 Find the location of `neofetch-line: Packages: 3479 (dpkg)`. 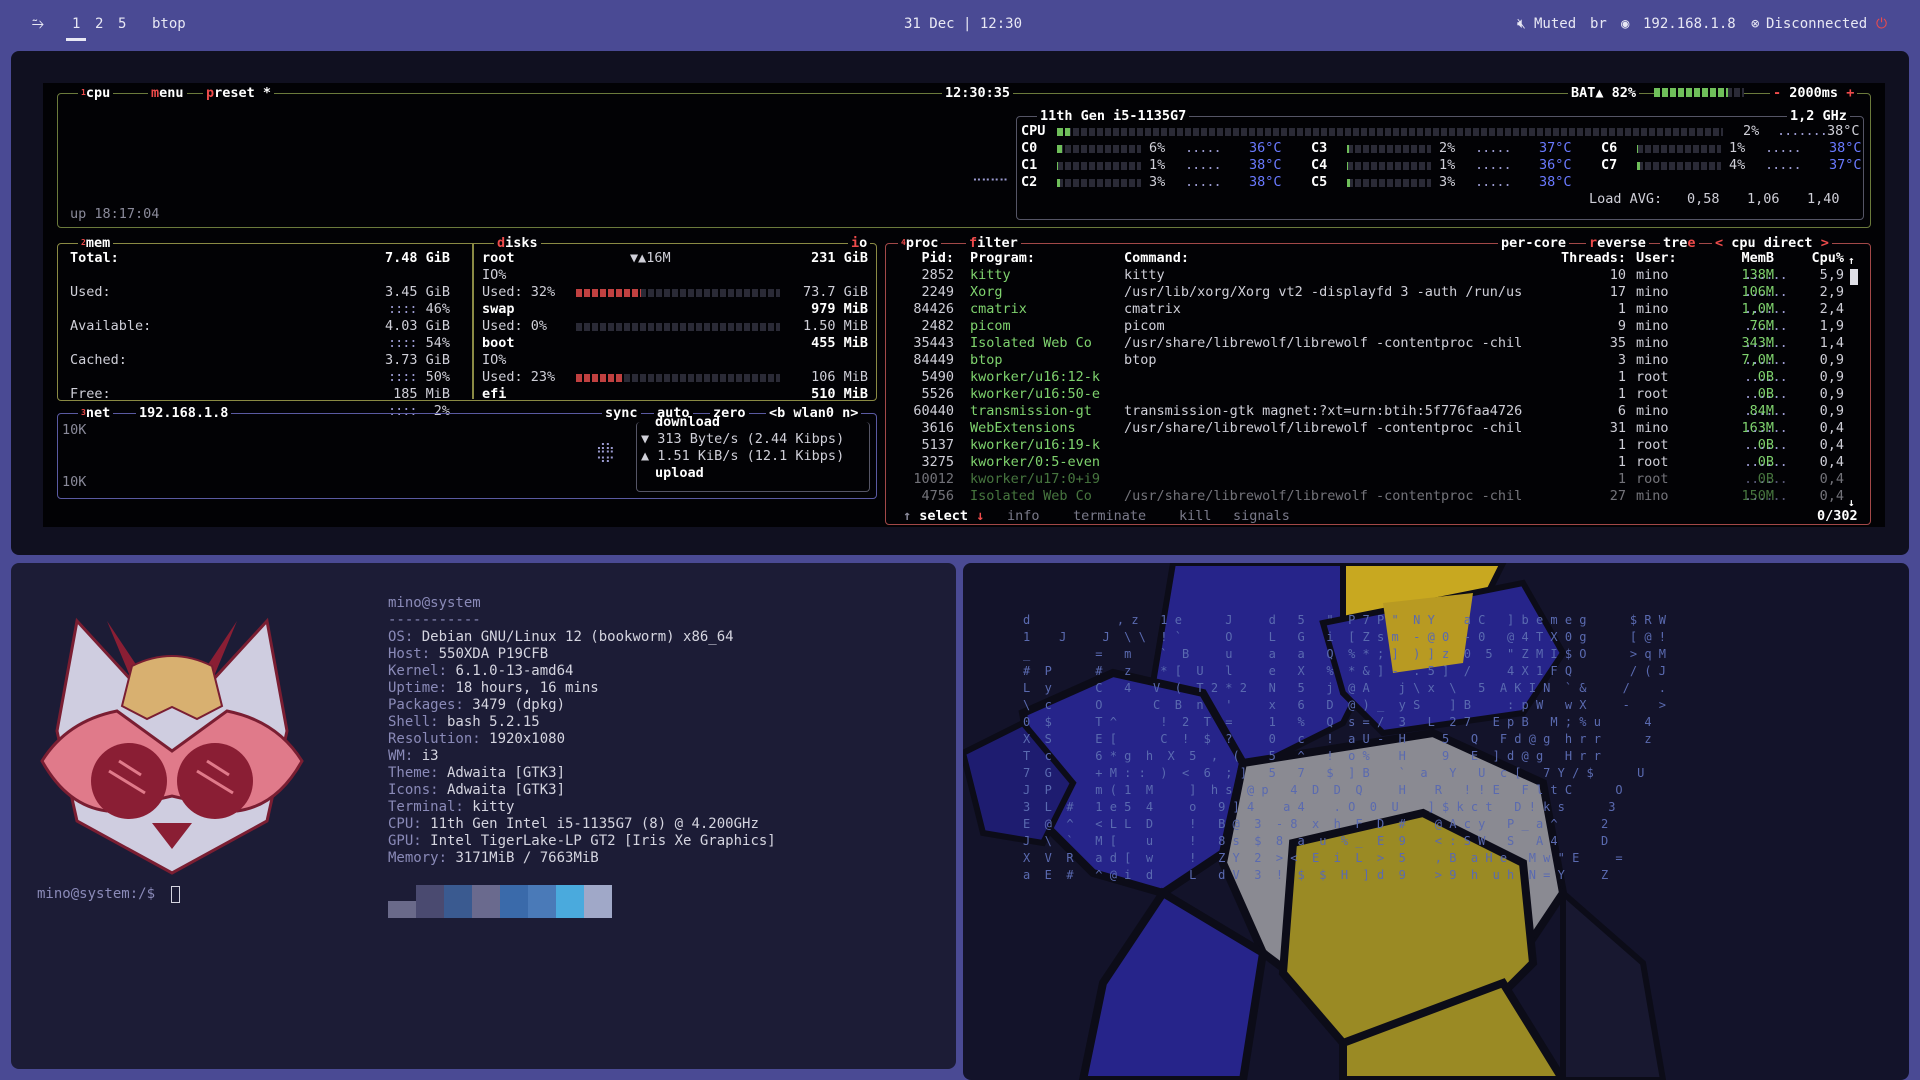

neofetch-line: Packages: 3479 (dpkg) is located at coordinates (476, 705).